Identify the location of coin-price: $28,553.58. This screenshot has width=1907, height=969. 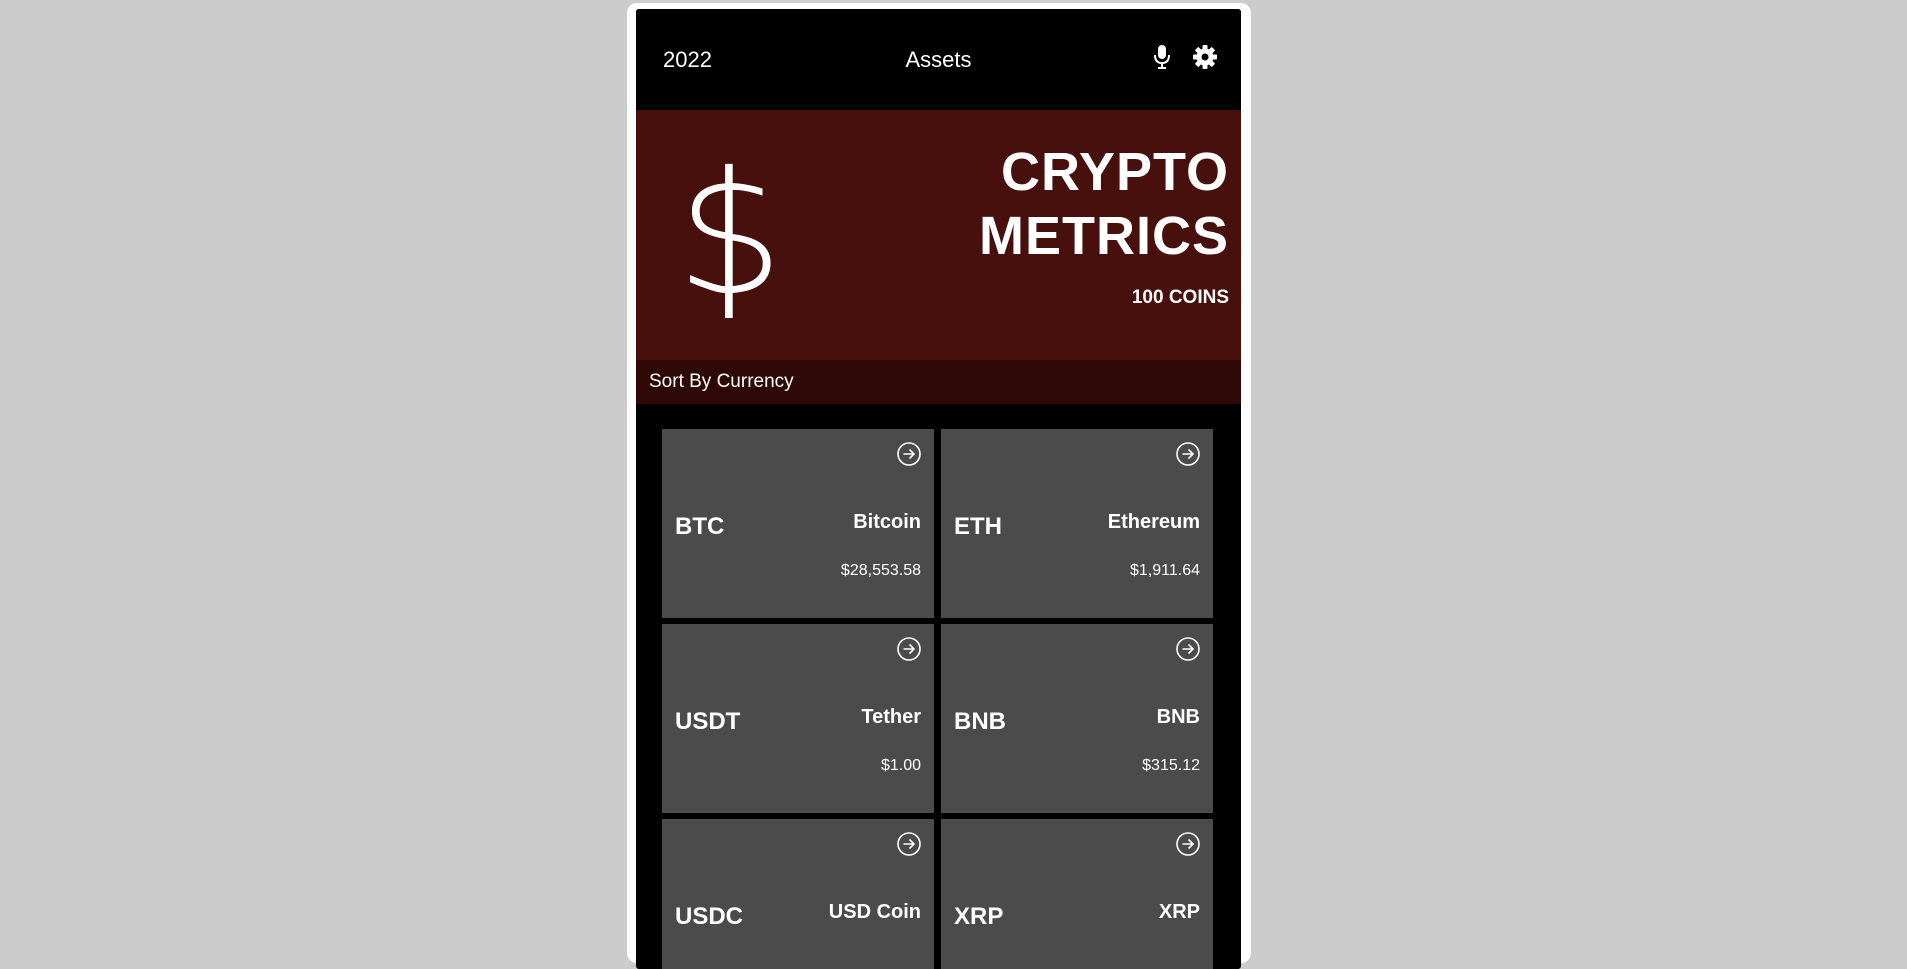
(880, 570).